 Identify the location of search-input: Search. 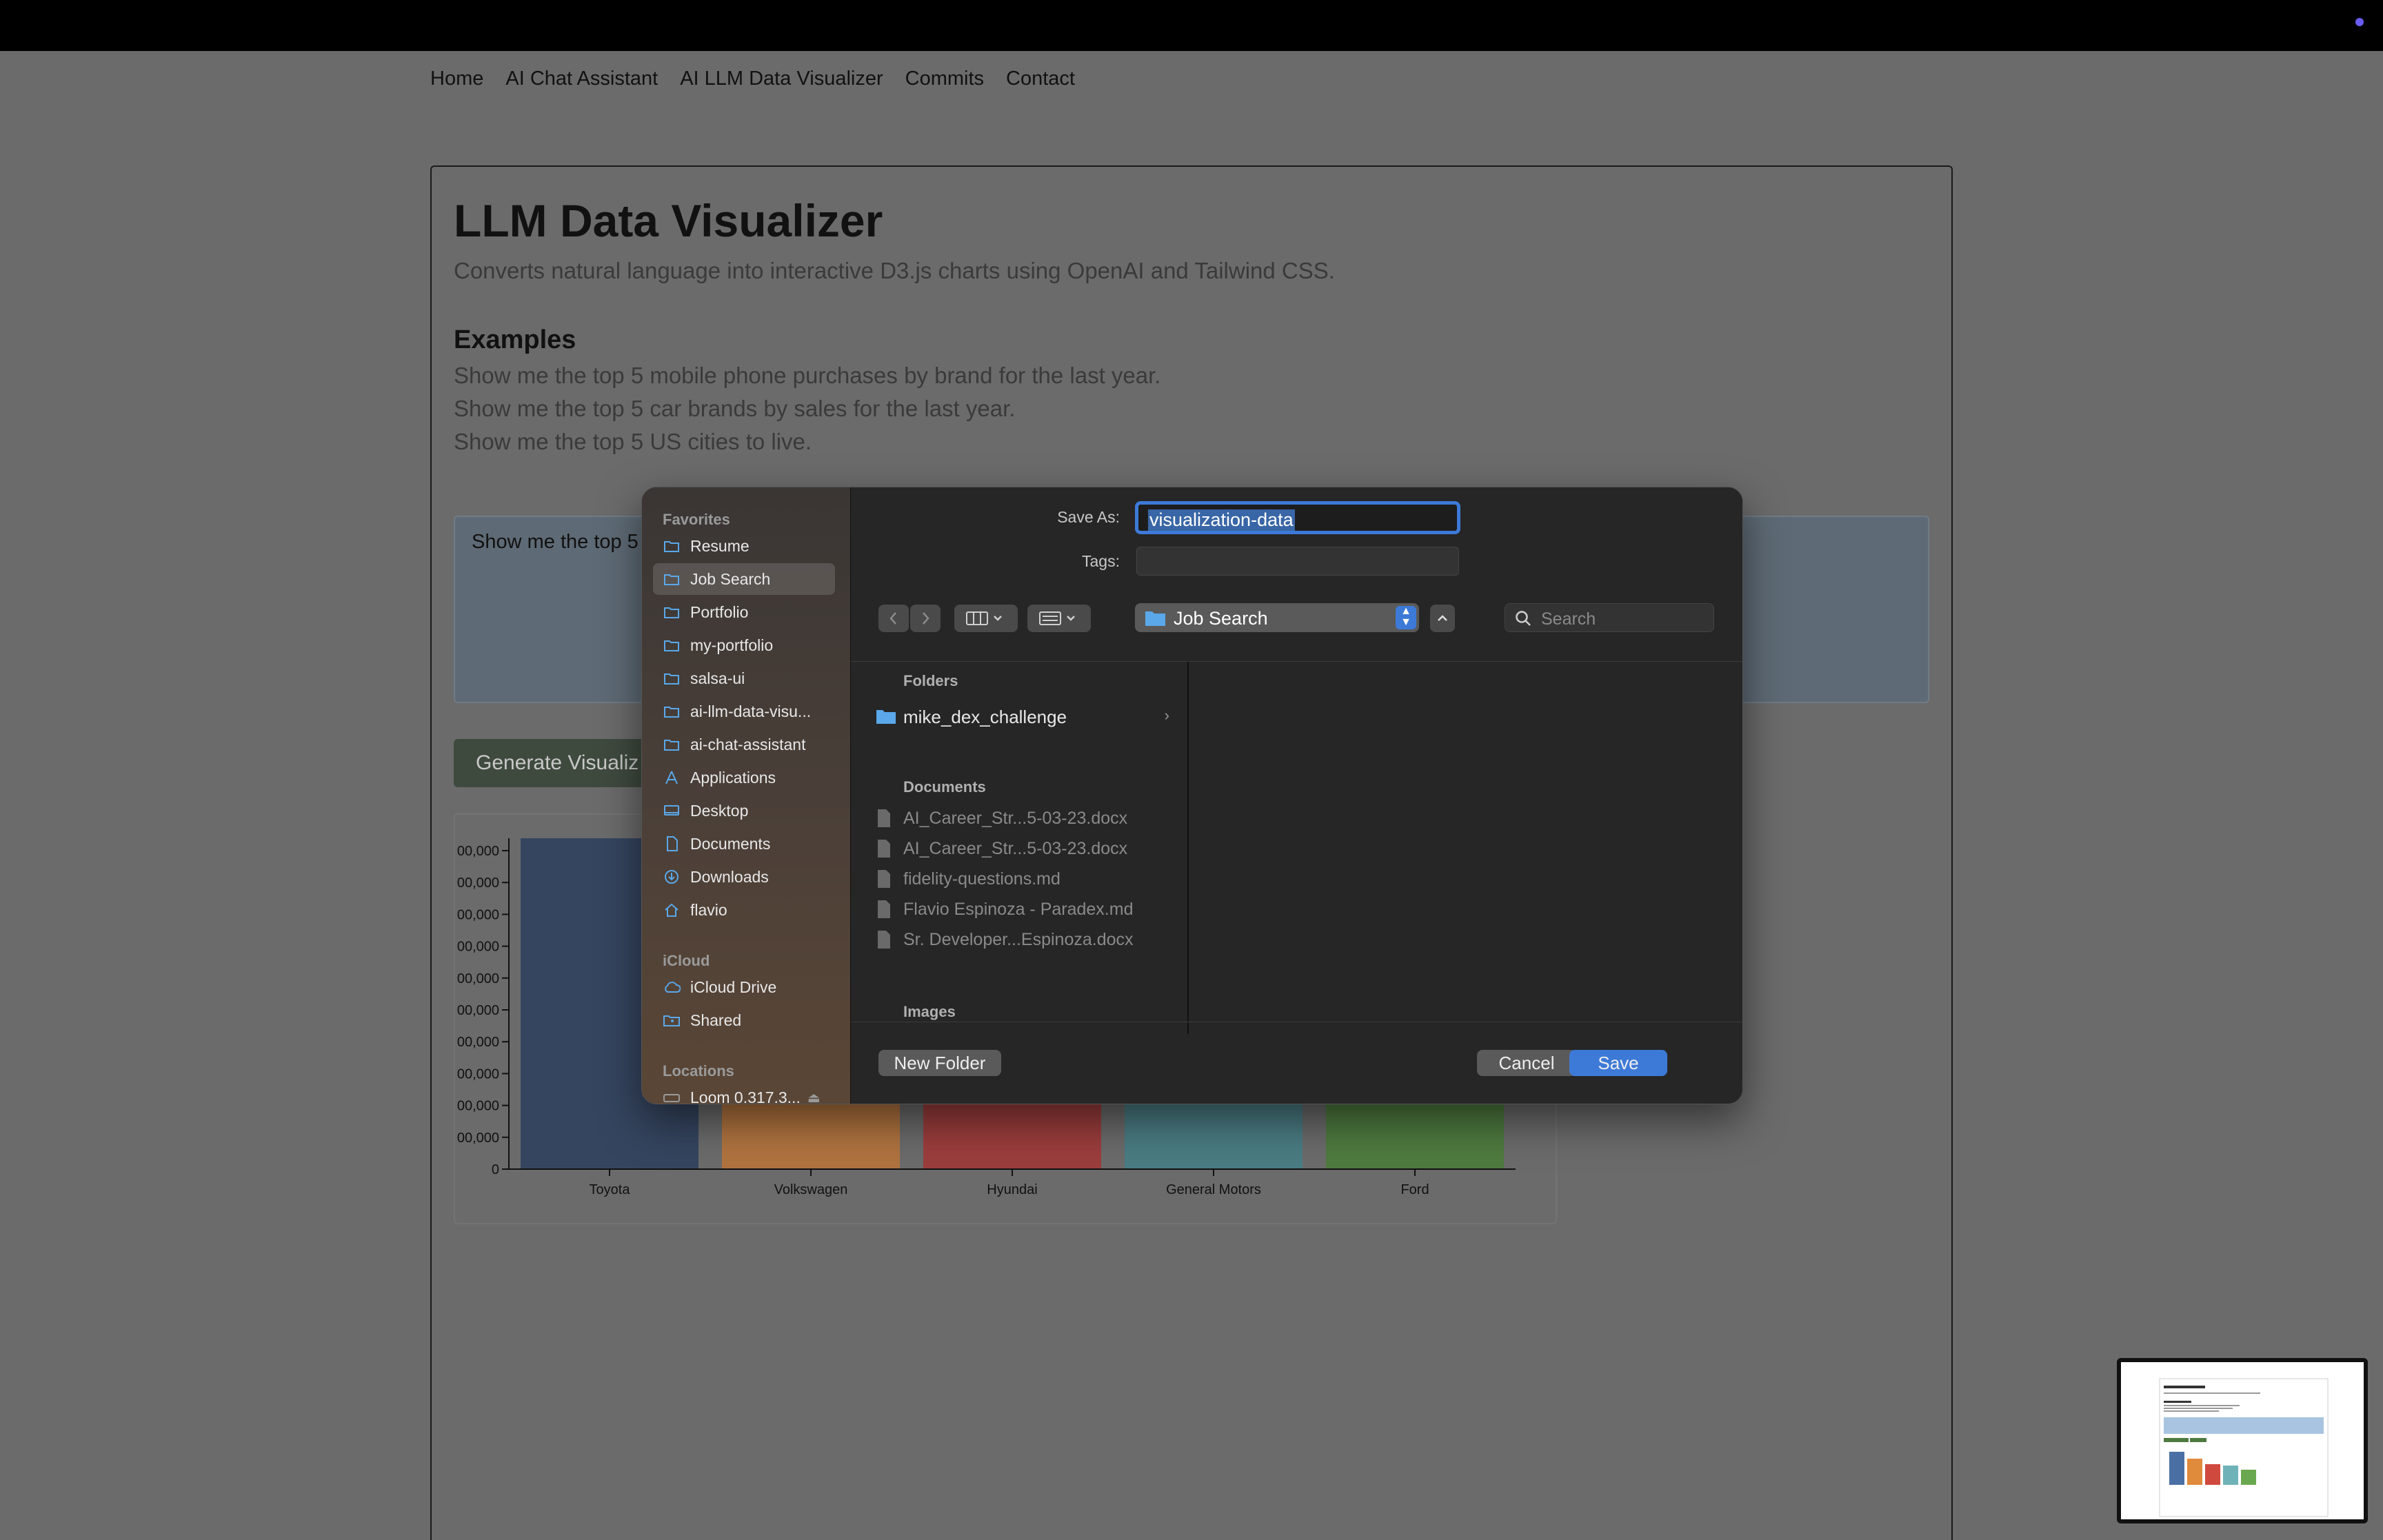
(1609, 618).